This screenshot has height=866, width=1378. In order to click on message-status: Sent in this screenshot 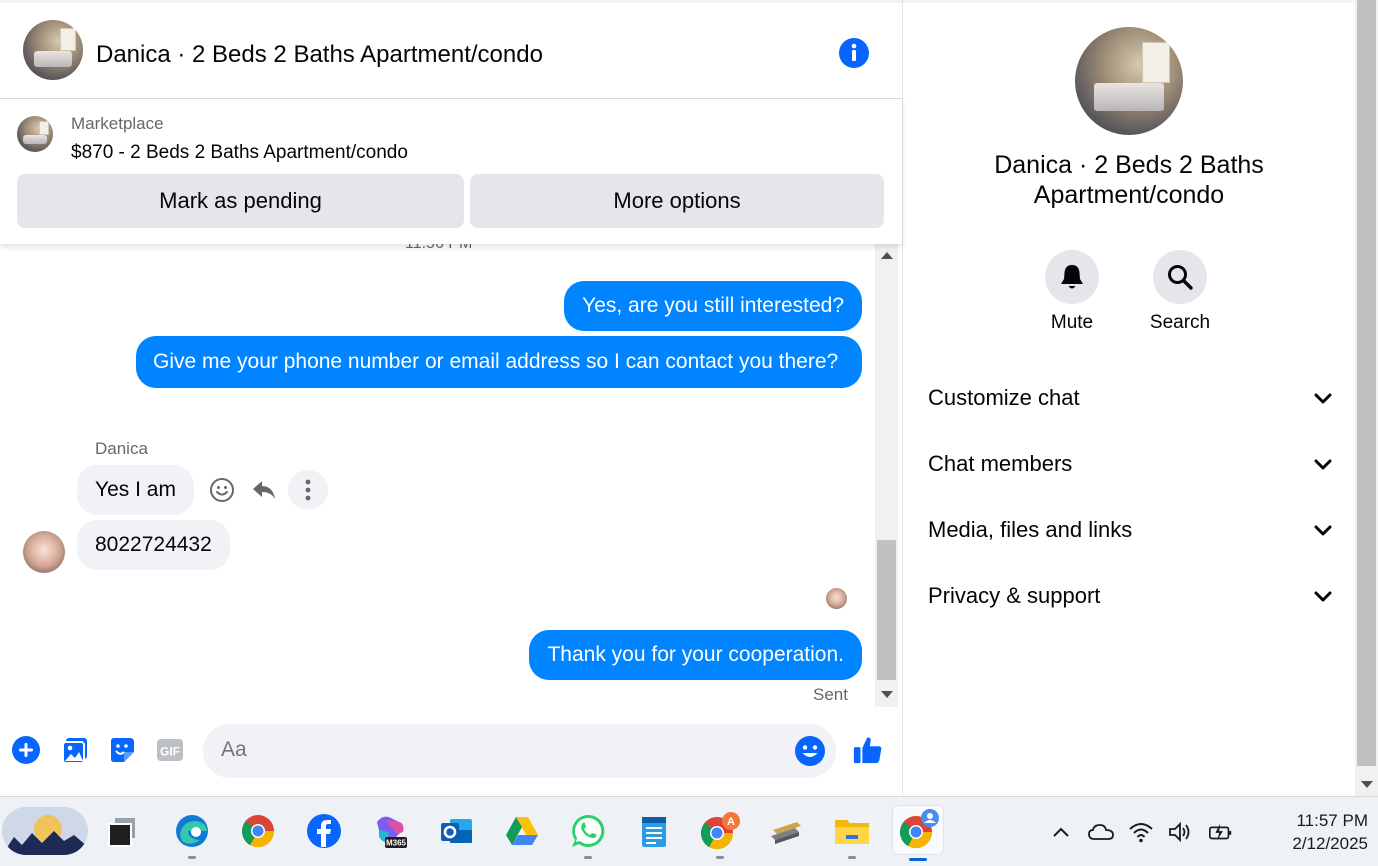, I will do `click(830, 694)`.